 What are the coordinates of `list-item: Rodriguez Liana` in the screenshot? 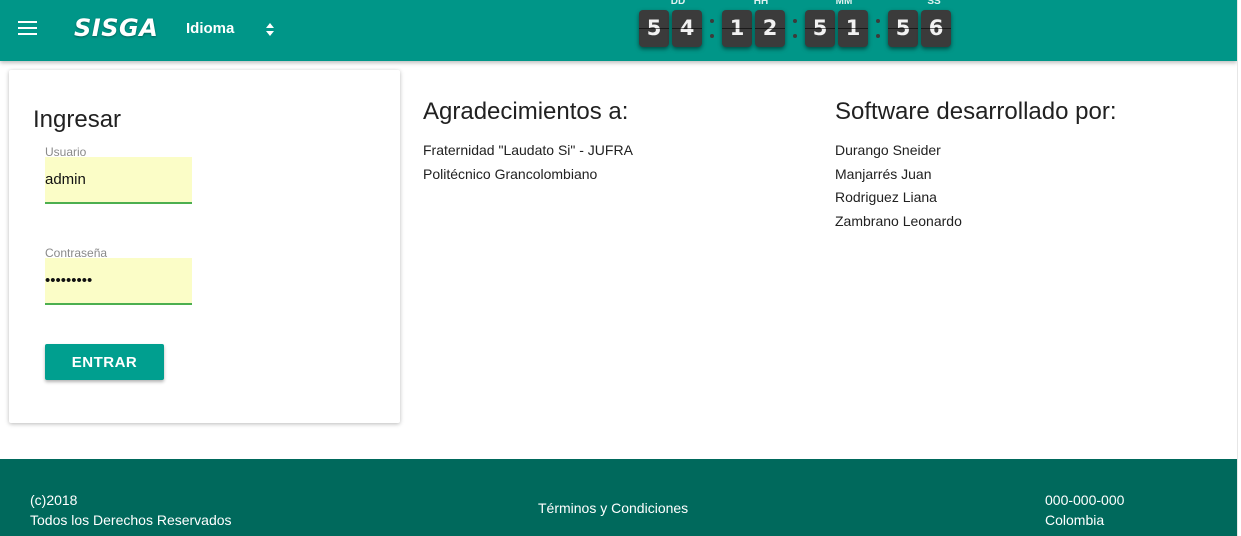 It's located at (886, 197).